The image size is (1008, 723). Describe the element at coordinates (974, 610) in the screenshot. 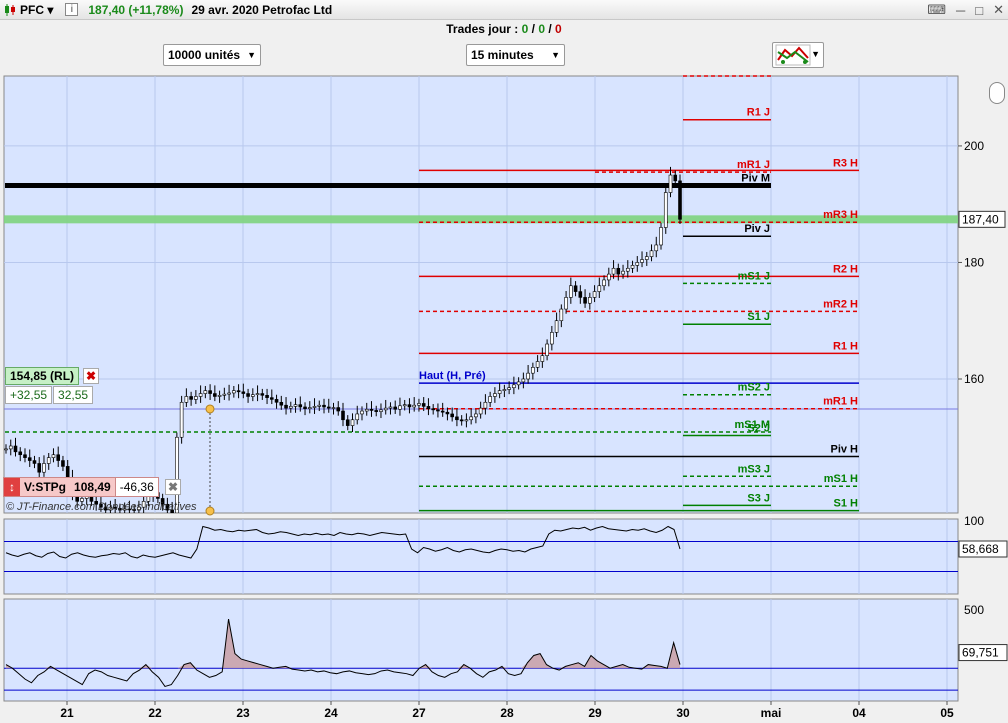

I see `osc2-tick-label: 500` at that location.